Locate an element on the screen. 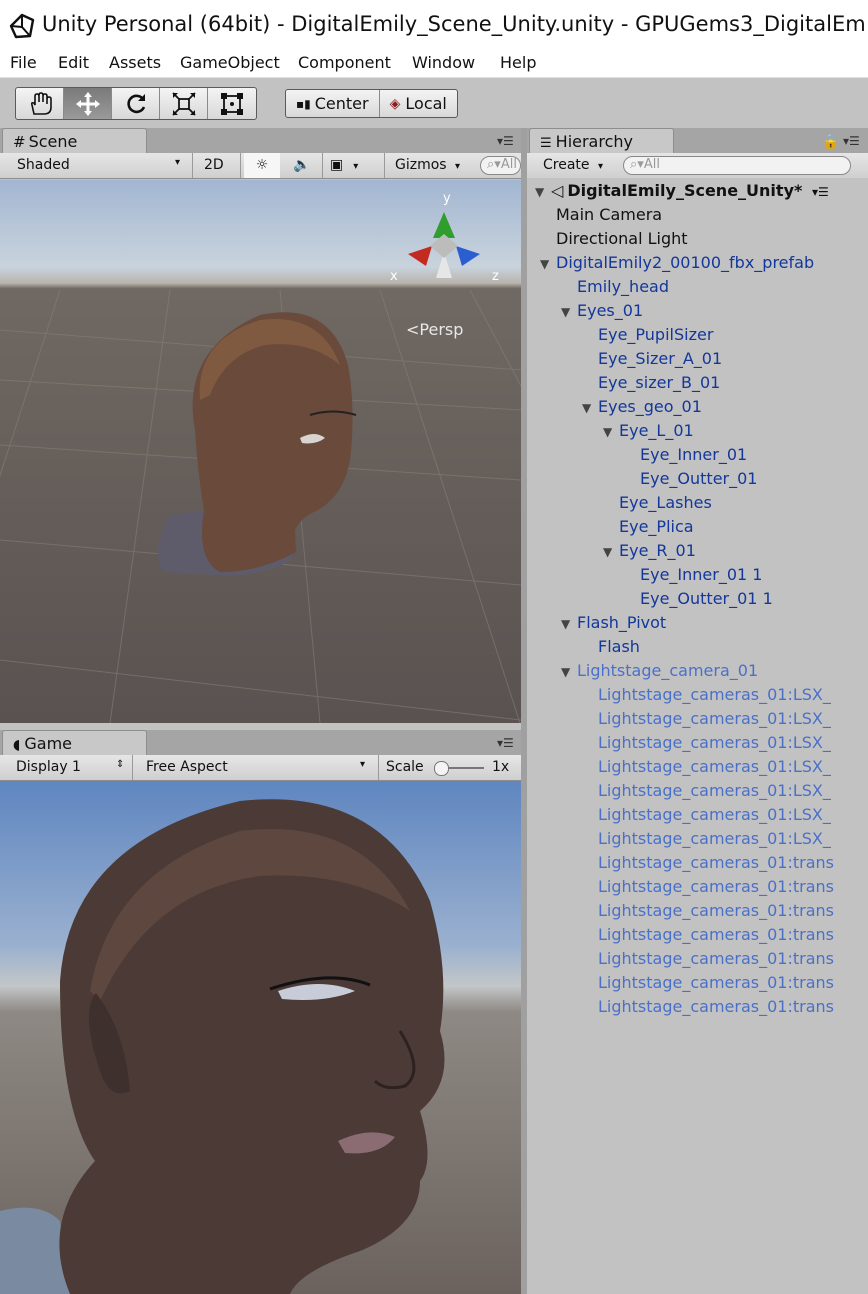 Image resolution: width=868 pixels, height=1294 pixels. hierarchy-item: Eye_PupilSizer is located at coordinates (655, 335).